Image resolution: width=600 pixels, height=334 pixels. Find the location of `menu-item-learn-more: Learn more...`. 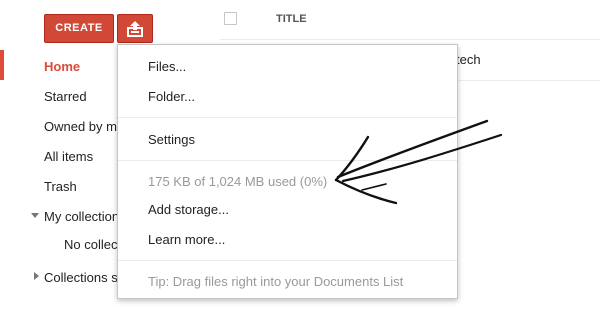

menu-item-learn-more: Learn more... is located at coordinates (186, 239).